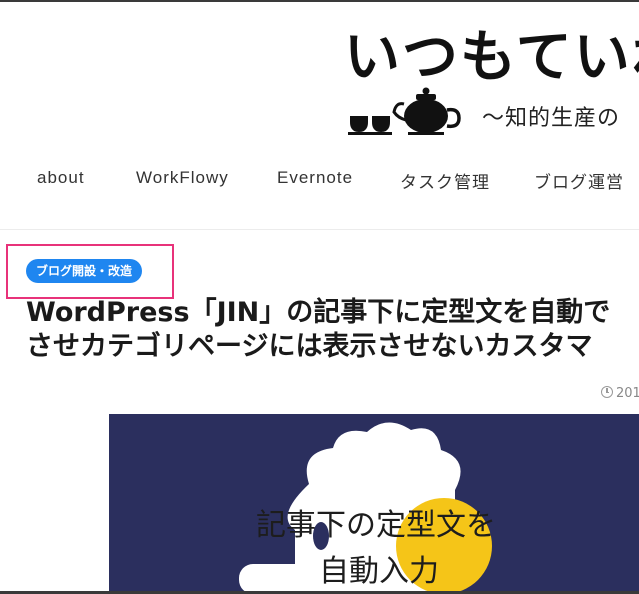 The width and height of the screenshot is (639, 594). Describe the element at coordinates (607, 392) in the screenshot. I see `clock-icon` at that location.